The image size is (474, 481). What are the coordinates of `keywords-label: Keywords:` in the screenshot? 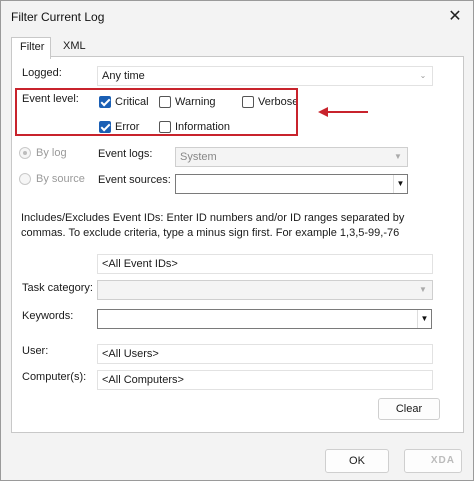 It's located at (48, 316).